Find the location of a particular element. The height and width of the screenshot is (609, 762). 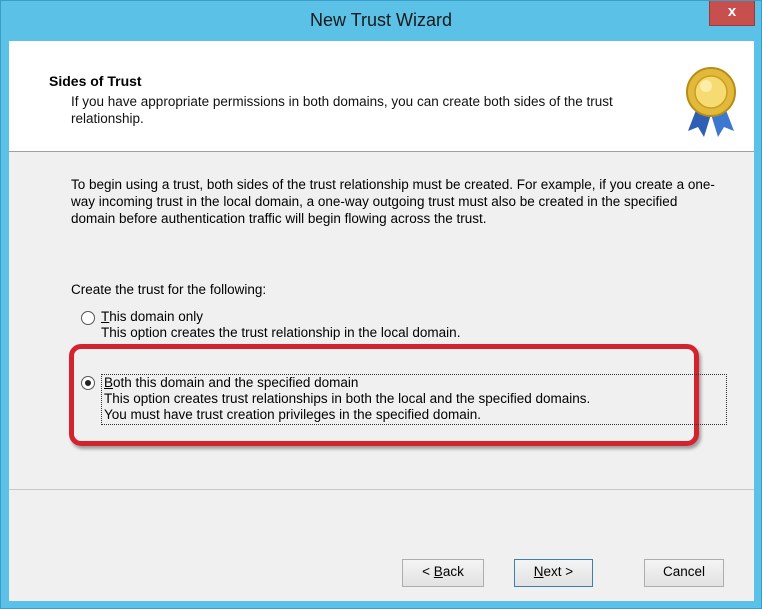

title-bar: New Trust Wizard x is located at coordinates (381, 21).